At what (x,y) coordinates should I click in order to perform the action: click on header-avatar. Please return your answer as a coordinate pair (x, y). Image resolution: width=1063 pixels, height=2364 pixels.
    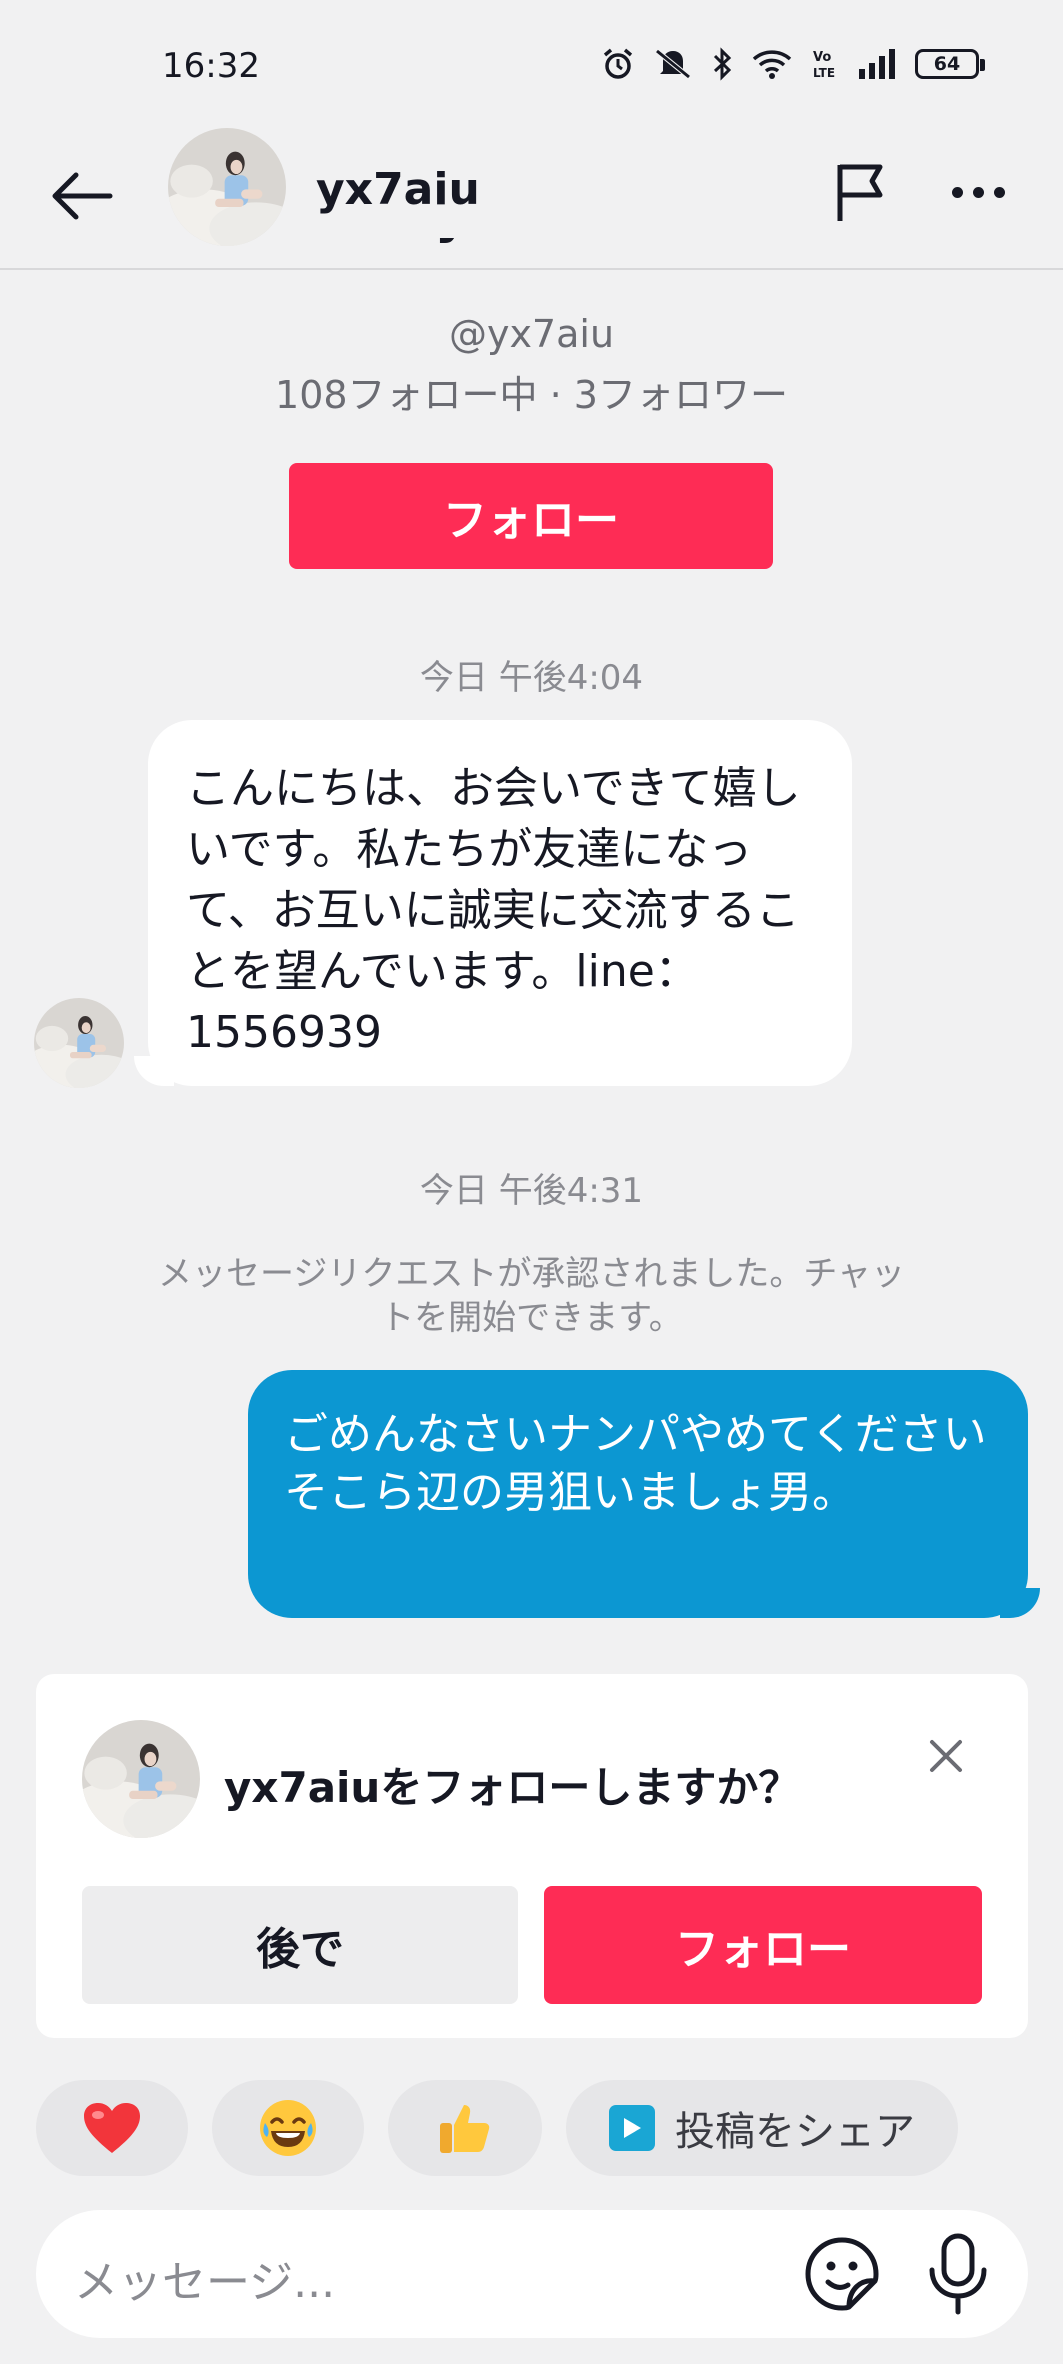
    Looking at the image, I should click on (227, 187).